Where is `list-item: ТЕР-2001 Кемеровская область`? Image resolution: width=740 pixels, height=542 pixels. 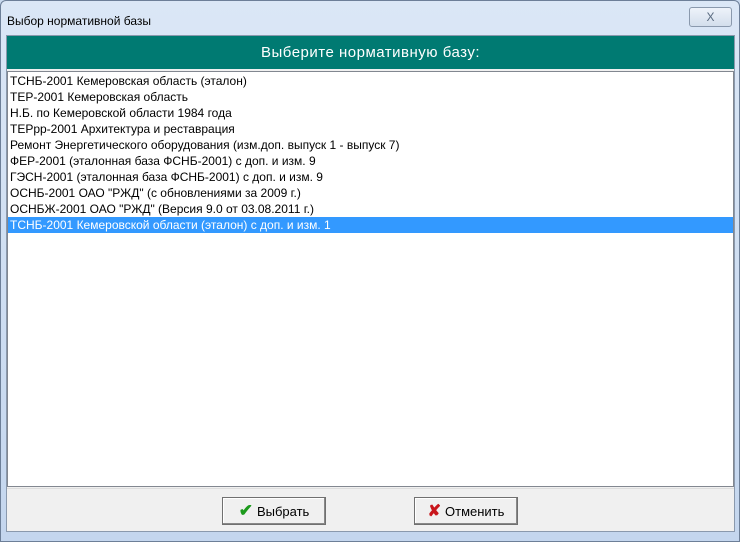 list-item: ТЕР-2001 Кемеровская область is located at coordinates (370, 97).